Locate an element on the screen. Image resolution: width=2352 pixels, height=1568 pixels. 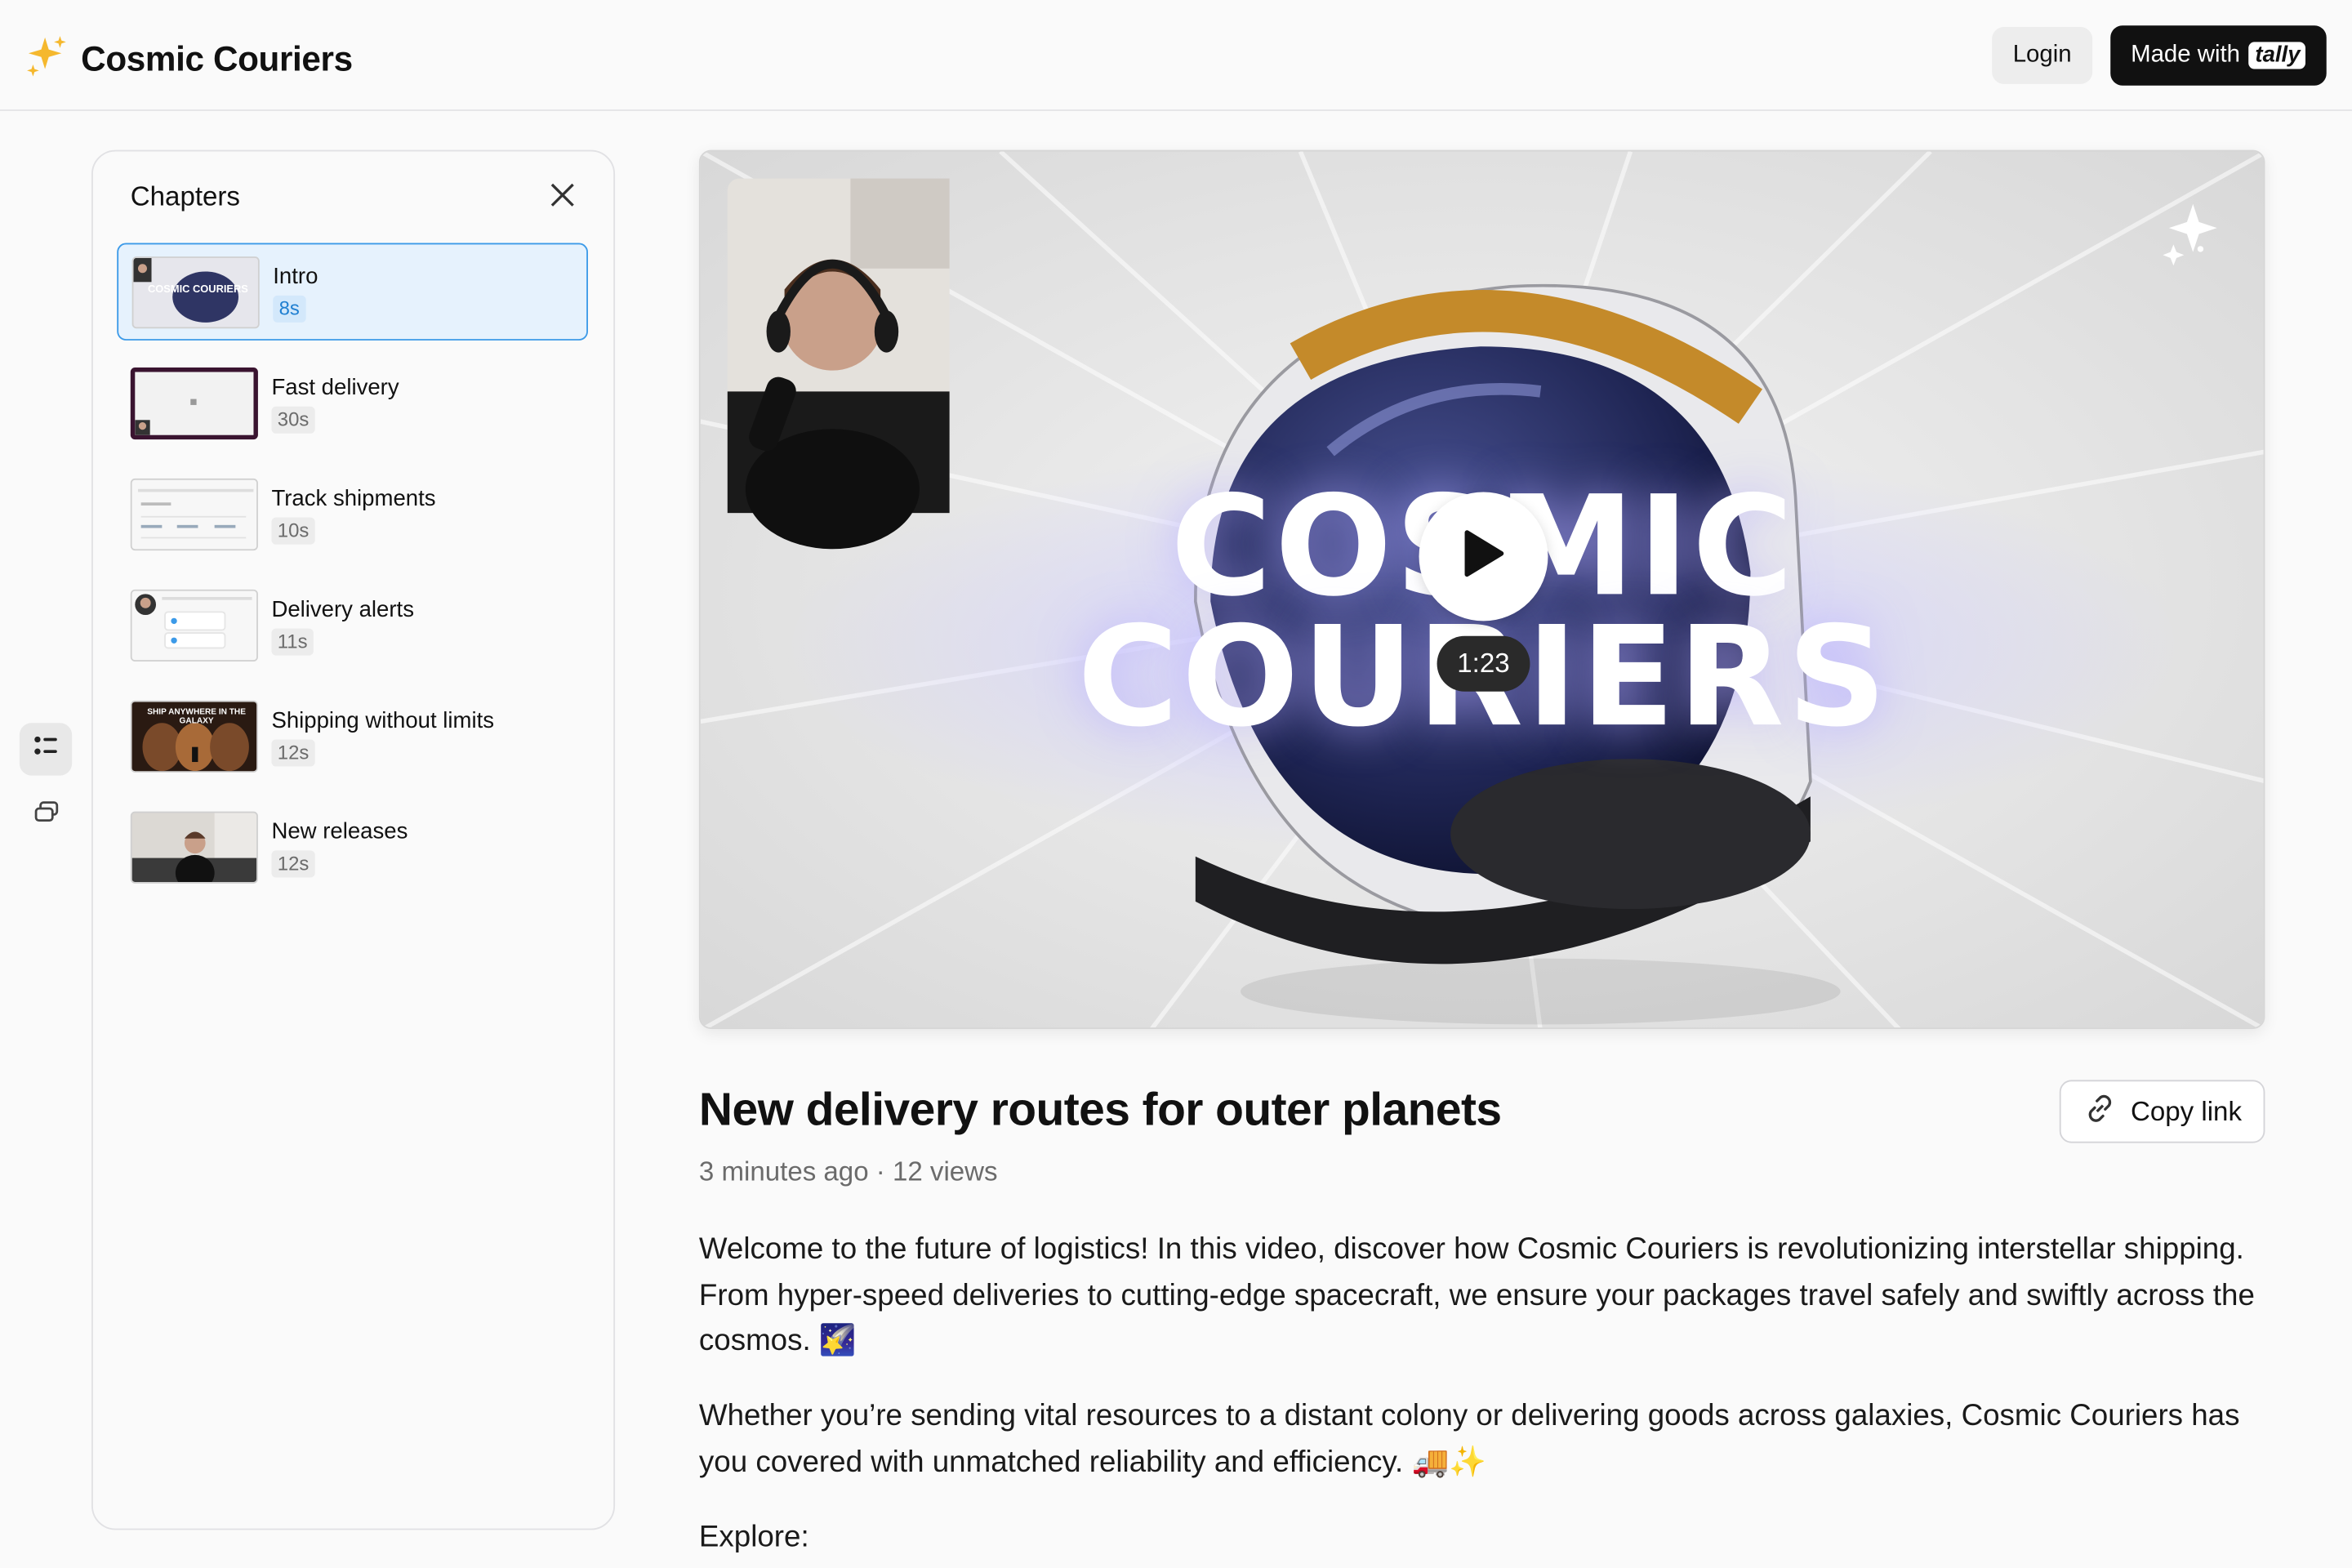
chapter-thumbnail-text: COSMIC COURIERS is located at coordinates (198, 290).